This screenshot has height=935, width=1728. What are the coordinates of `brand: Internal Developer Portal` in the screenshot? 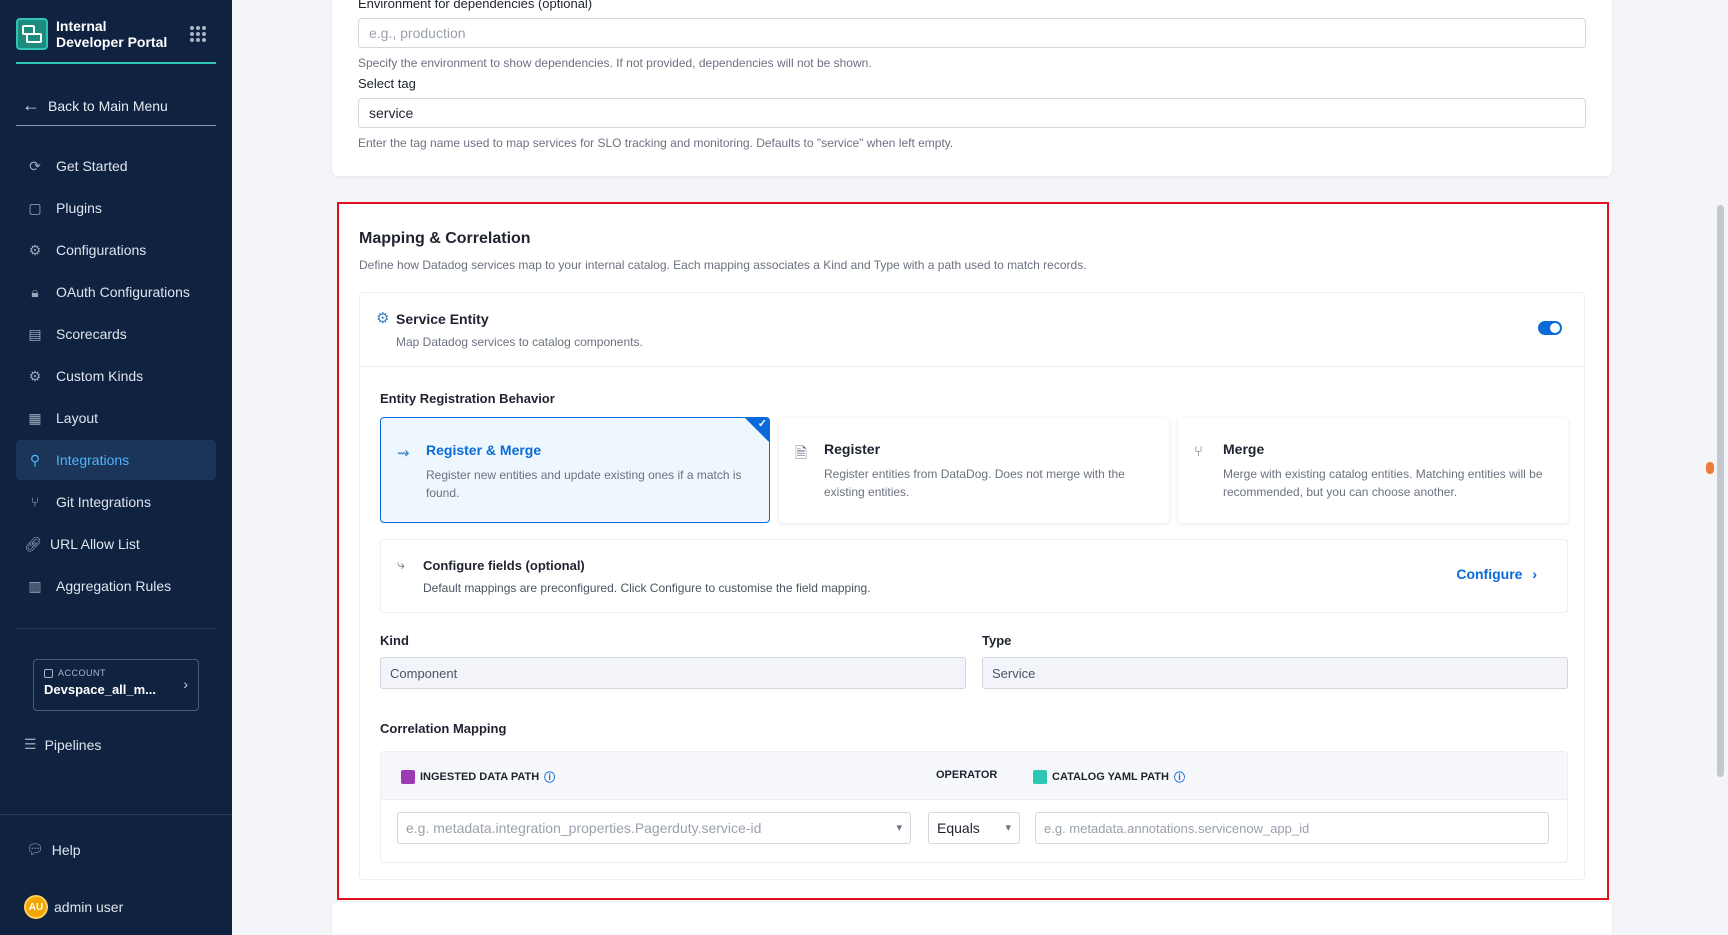 It's located at (116, 41).